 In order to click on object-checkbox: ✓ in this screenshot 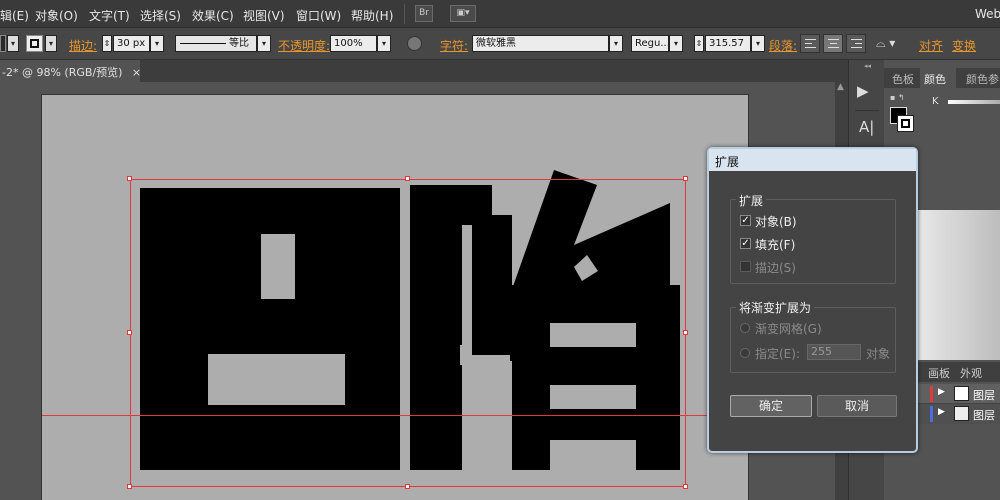, I will do `click(745, 220)`.